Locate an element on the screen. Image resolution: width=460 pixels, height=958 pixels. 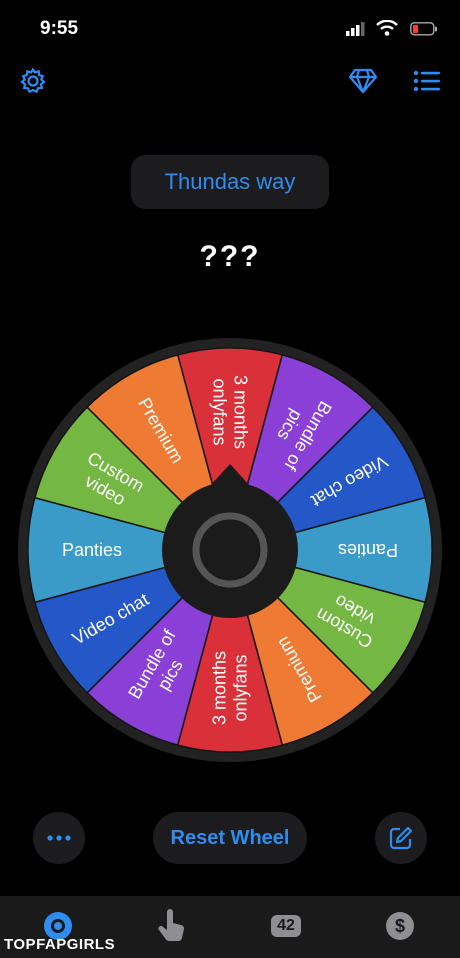
dollar-icon: $ is located at coordinates (400, 926).